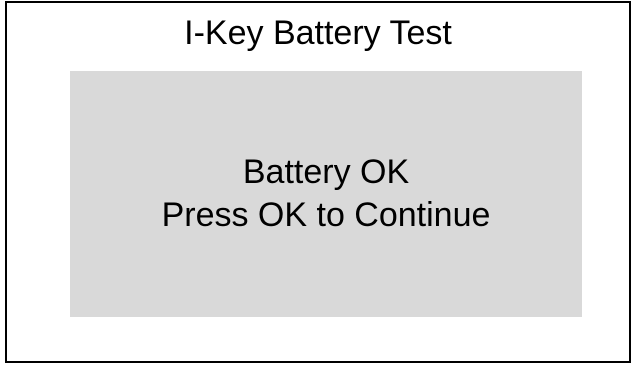 This screenshot has height=366, width=640. I want to click on screen-title: I-Key Battery Test, so click(318, 33).